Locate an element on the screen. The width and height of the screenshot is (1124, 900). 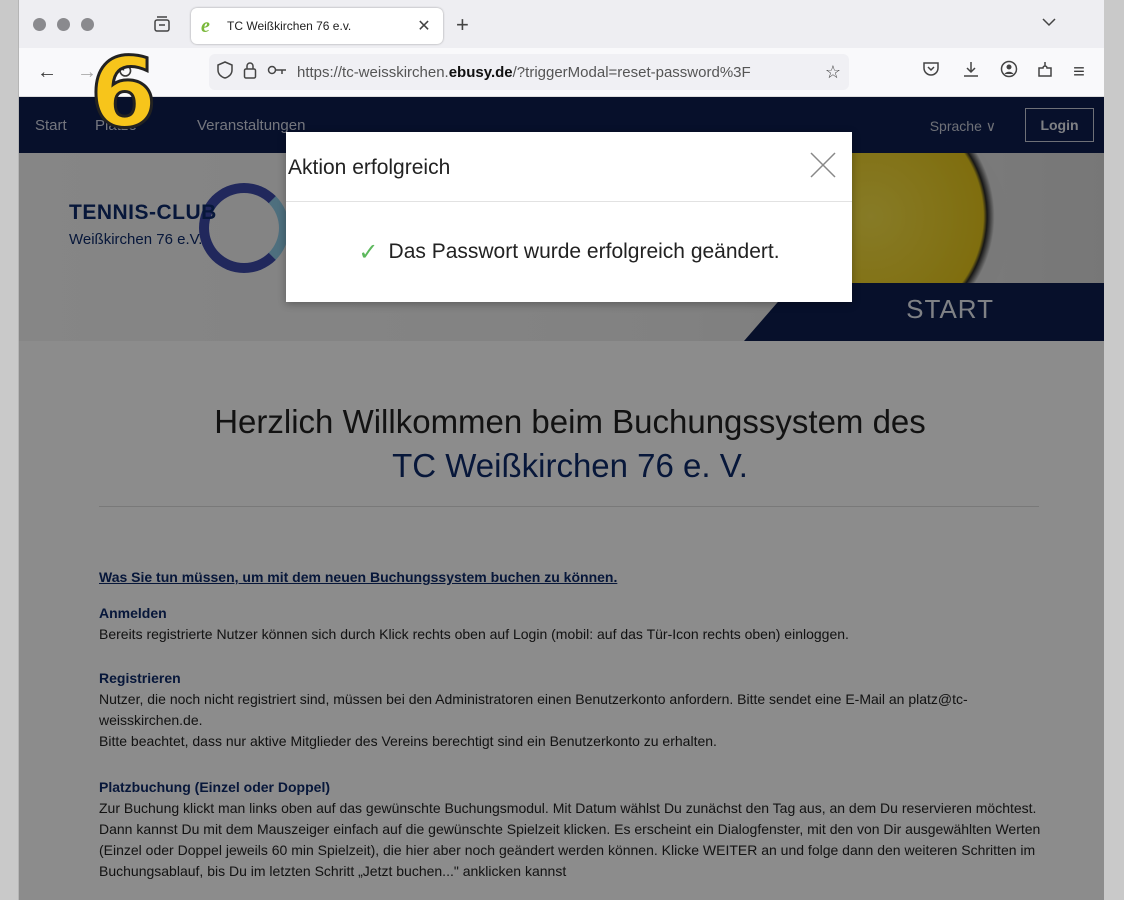
lock-icon is located at coordinates (250, 72).